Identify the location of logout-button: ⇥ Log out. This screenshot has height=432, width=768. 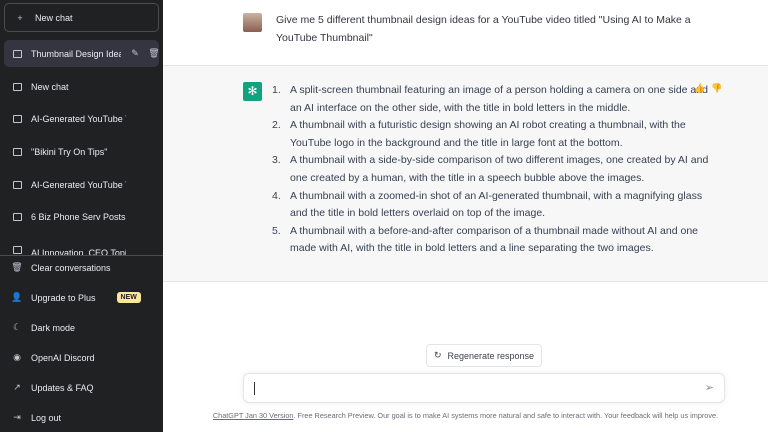
(81, 417).